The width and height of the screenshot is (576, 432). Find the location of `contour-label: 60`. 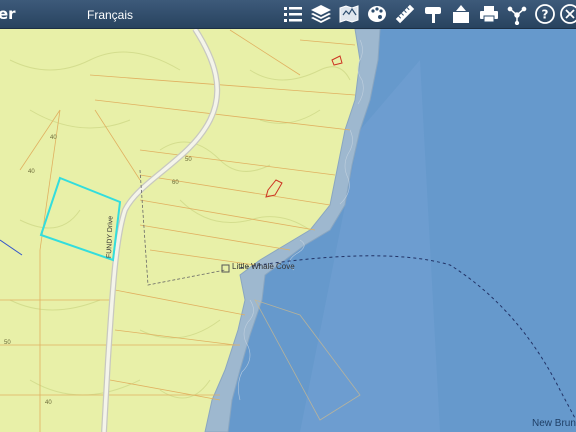

contour-label: 60 is located at coordinates (175, 183).